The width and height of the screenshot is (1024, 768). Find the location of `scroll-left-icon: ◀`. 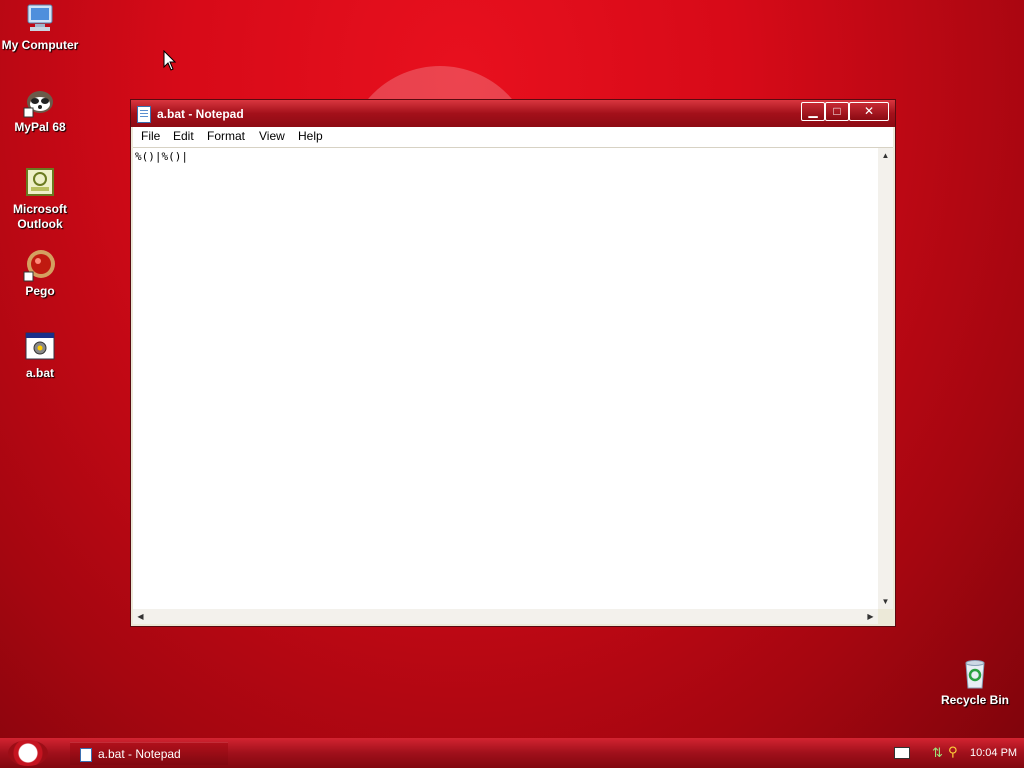

scroll-left-icon: ◀ is located at coordinates (140, 616).